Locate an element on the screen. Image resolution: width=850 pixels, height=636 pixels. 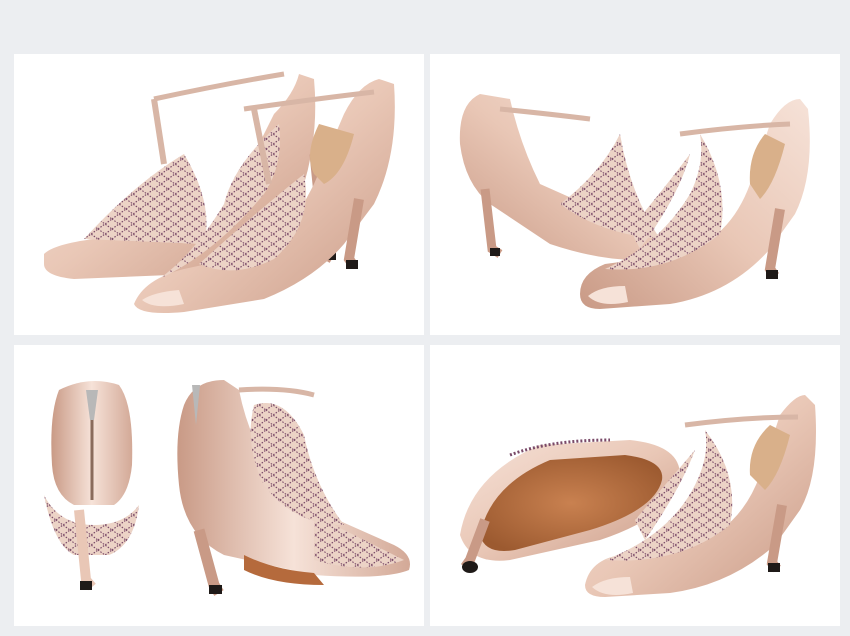
caption-text is located at coordinates (425, 24).